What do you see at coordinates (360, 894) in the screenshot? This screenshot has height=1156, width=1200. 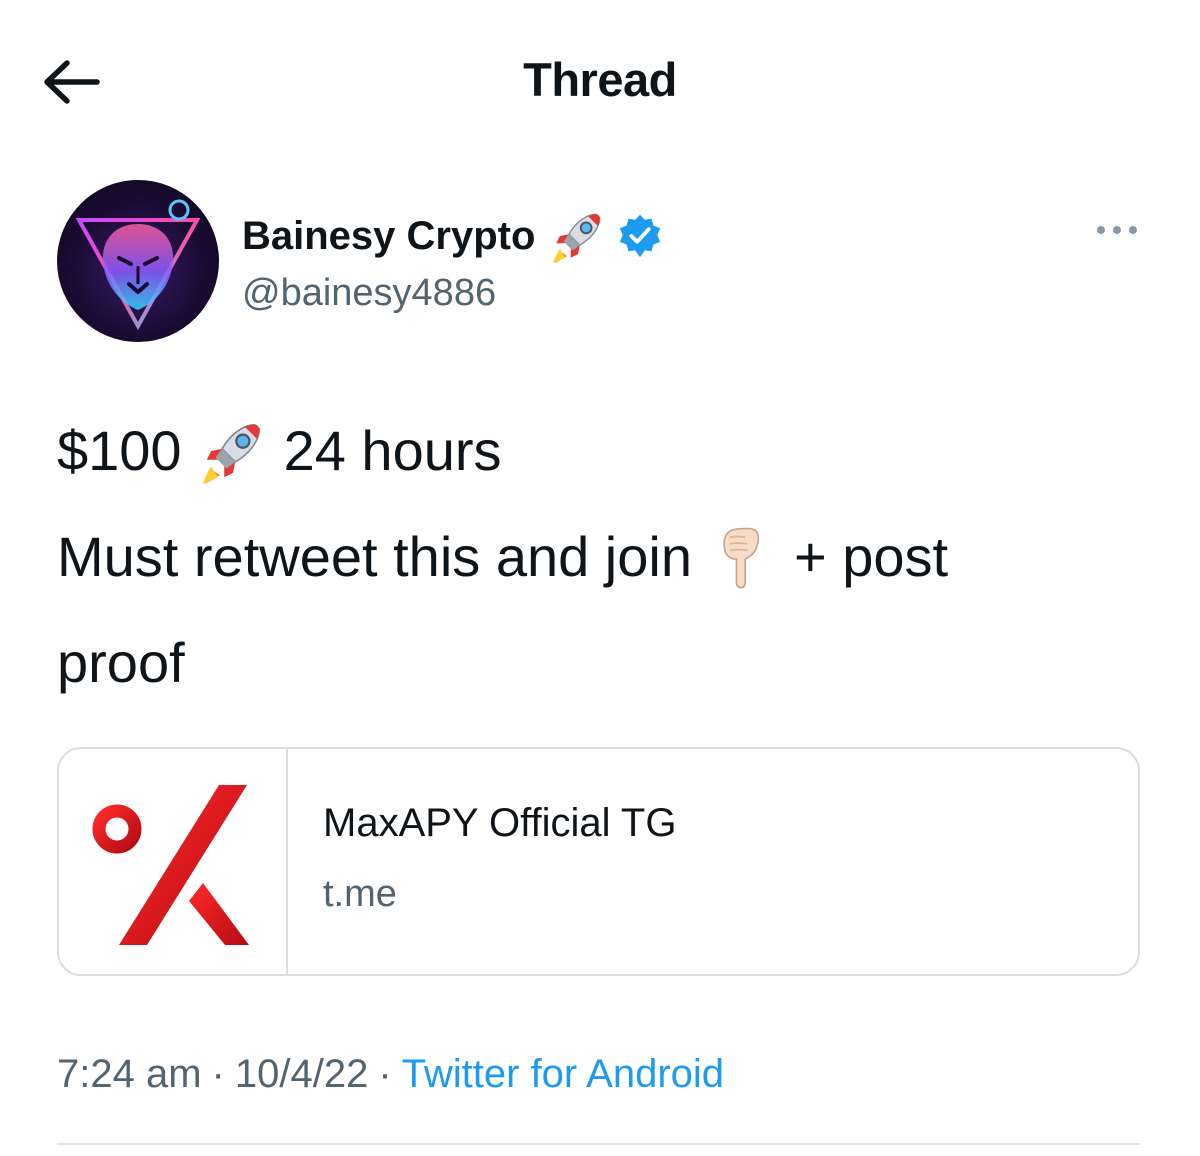 I see `card-domain: t.me` at bounding box center [360, 894].